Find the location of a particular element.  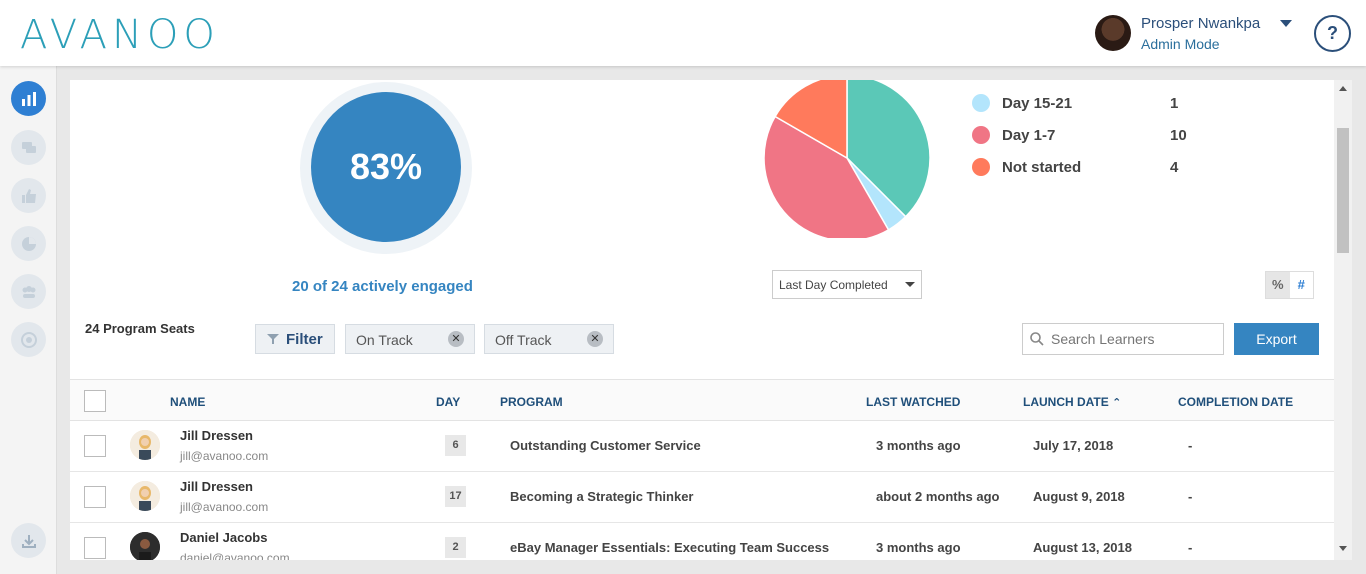

sidebar is located at coordinates (28, 320).